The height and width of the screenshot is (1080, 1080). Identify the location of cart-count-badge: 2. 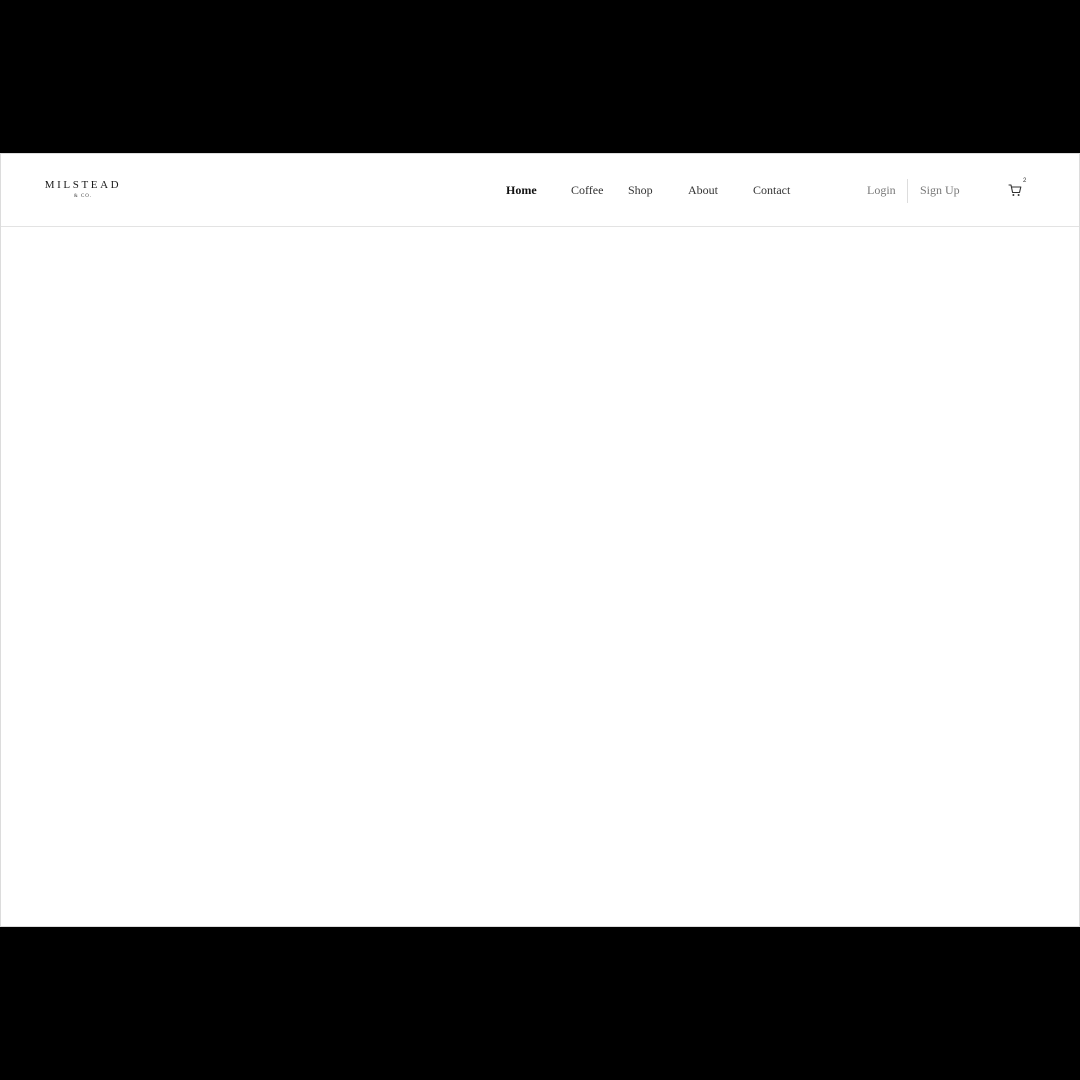
(1025, 181).